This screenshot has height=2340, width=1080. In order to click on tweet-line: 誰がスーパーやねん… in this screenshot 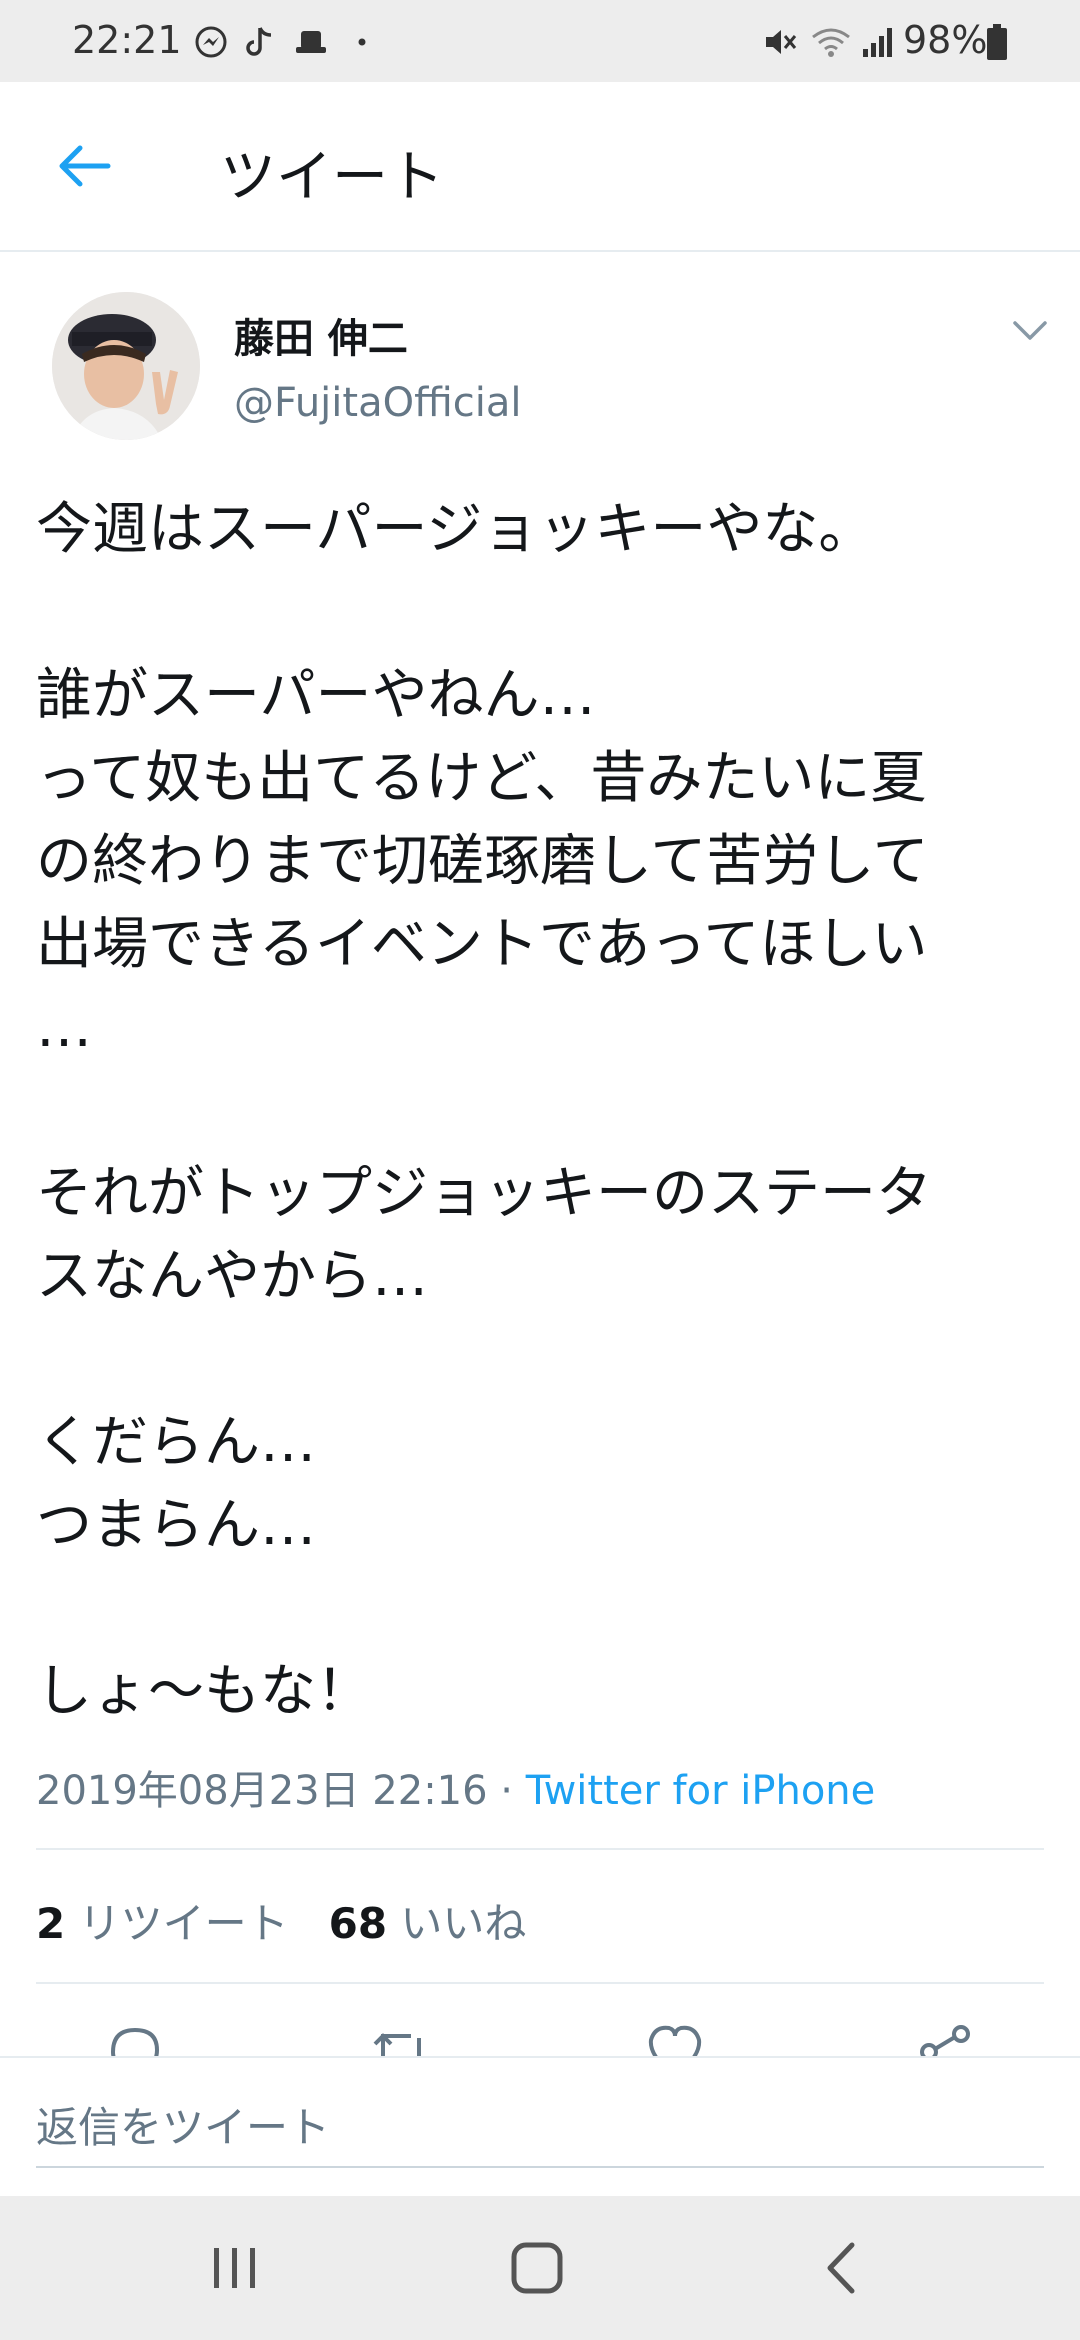, I will do `click(316, 695)`.